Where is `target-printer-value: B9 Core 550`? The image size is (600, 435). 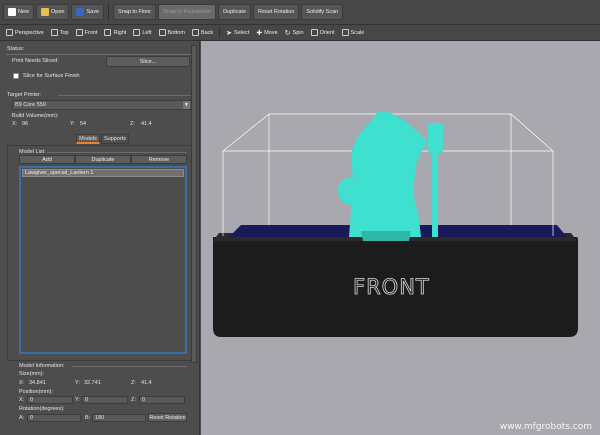 target-printer-value: B9 Core 550 is located at coordinates (30, 105).